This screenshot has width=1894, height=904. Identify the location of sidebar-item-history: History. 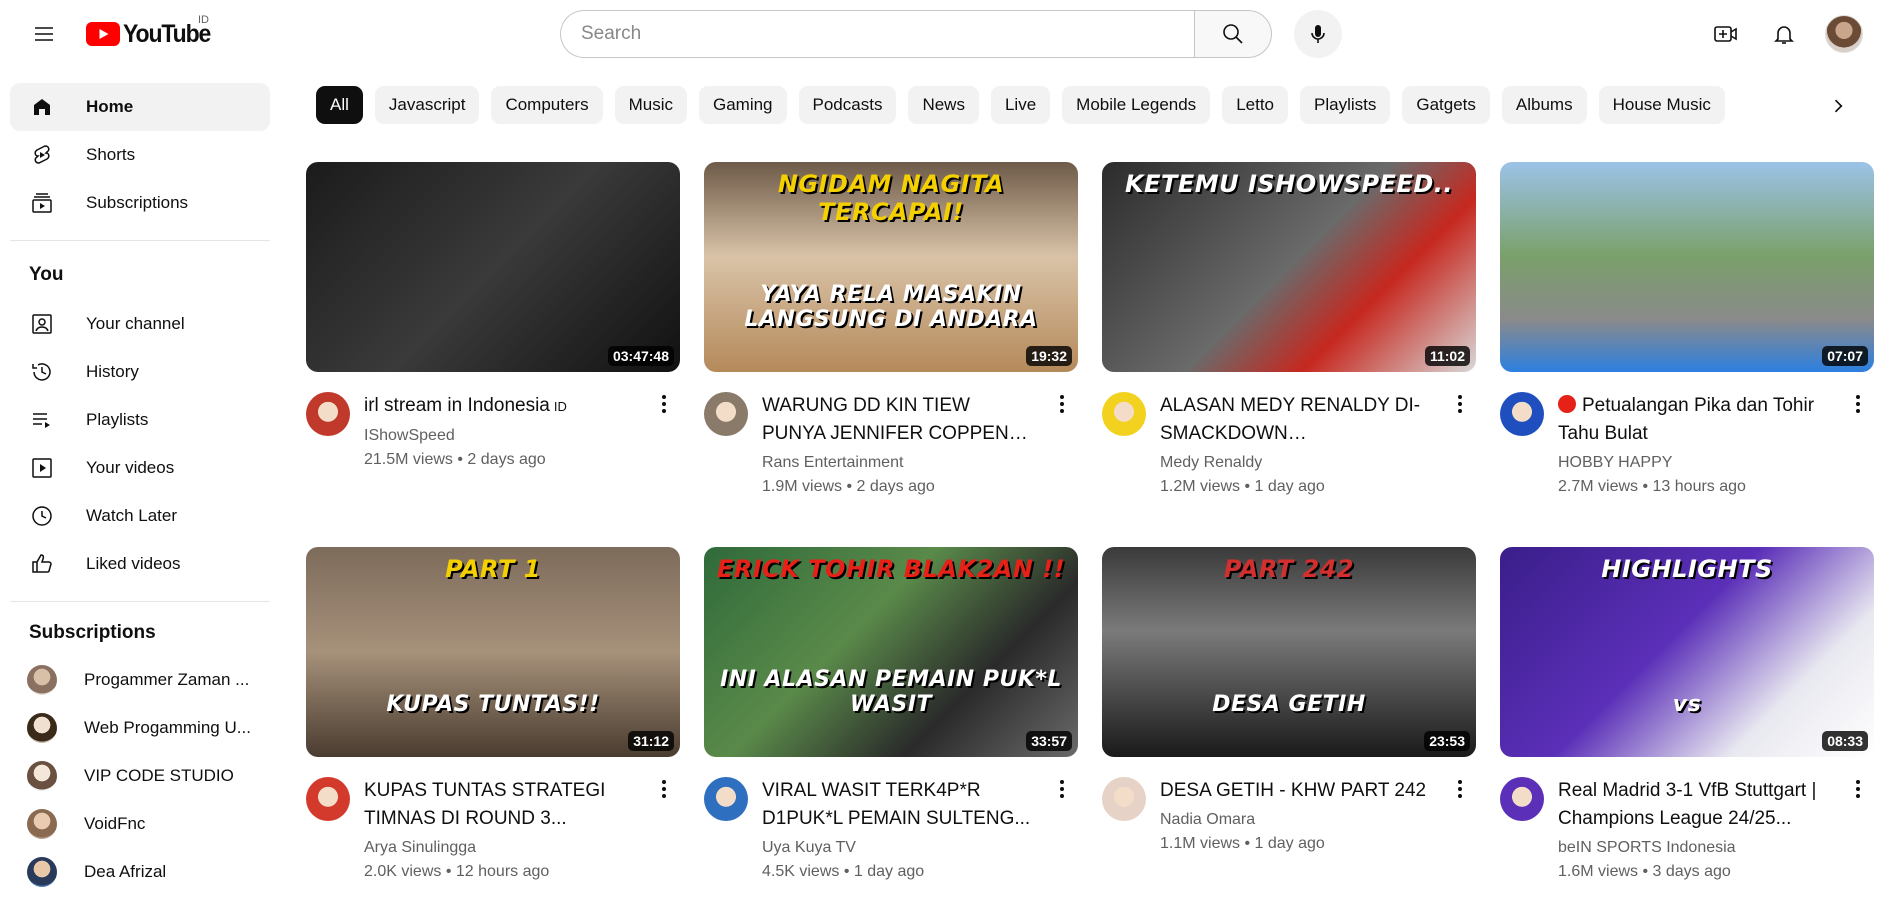
(140, 372).